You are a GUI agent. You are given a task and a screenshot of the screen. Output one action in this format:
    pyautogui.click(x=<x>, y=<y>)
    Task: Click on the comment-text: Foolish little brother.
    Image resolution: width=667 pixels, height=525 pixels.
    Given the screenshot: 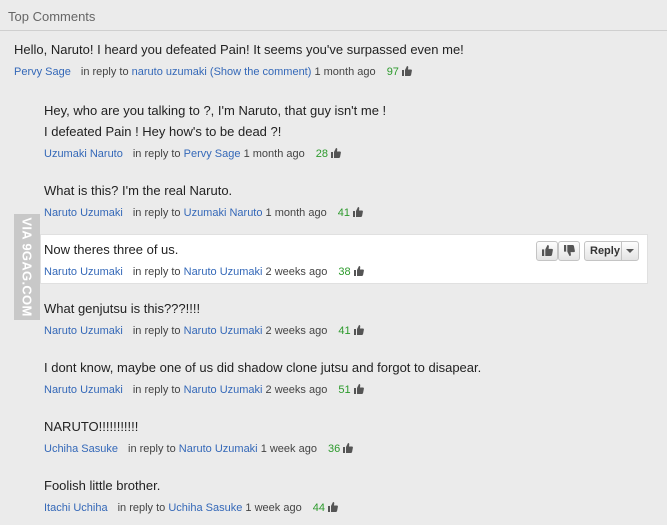 What is the action you would take?
    pyautogui.click(x=102, y=485)
    